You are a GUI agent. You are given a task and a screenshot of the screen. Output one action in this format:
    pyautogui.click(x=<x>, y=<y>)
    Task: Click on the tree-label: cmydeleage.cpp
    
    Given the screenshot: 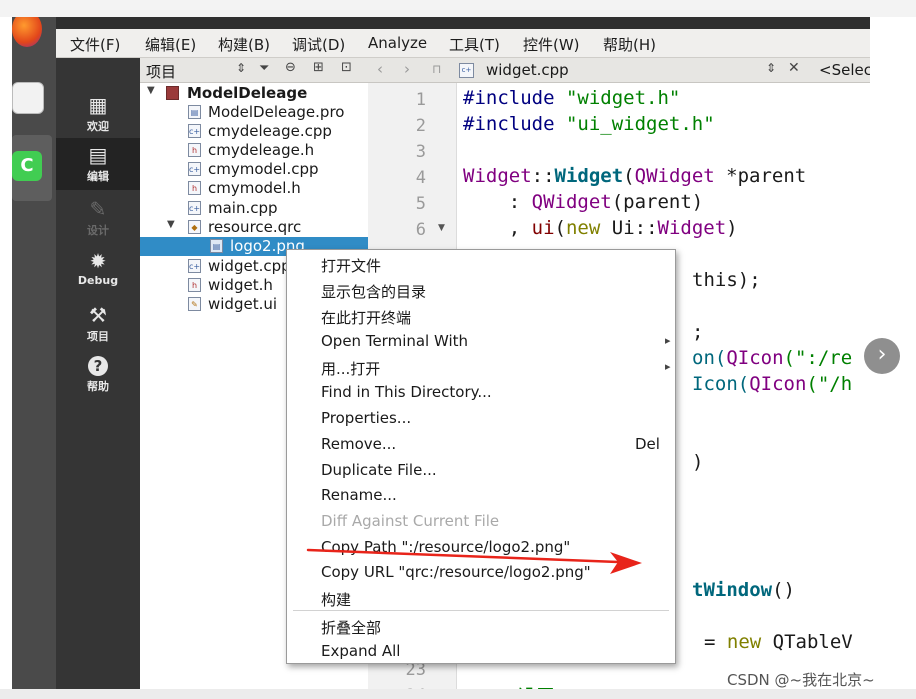 What is the action you would take?
    pyautogui.click(x=270, y=131)
    